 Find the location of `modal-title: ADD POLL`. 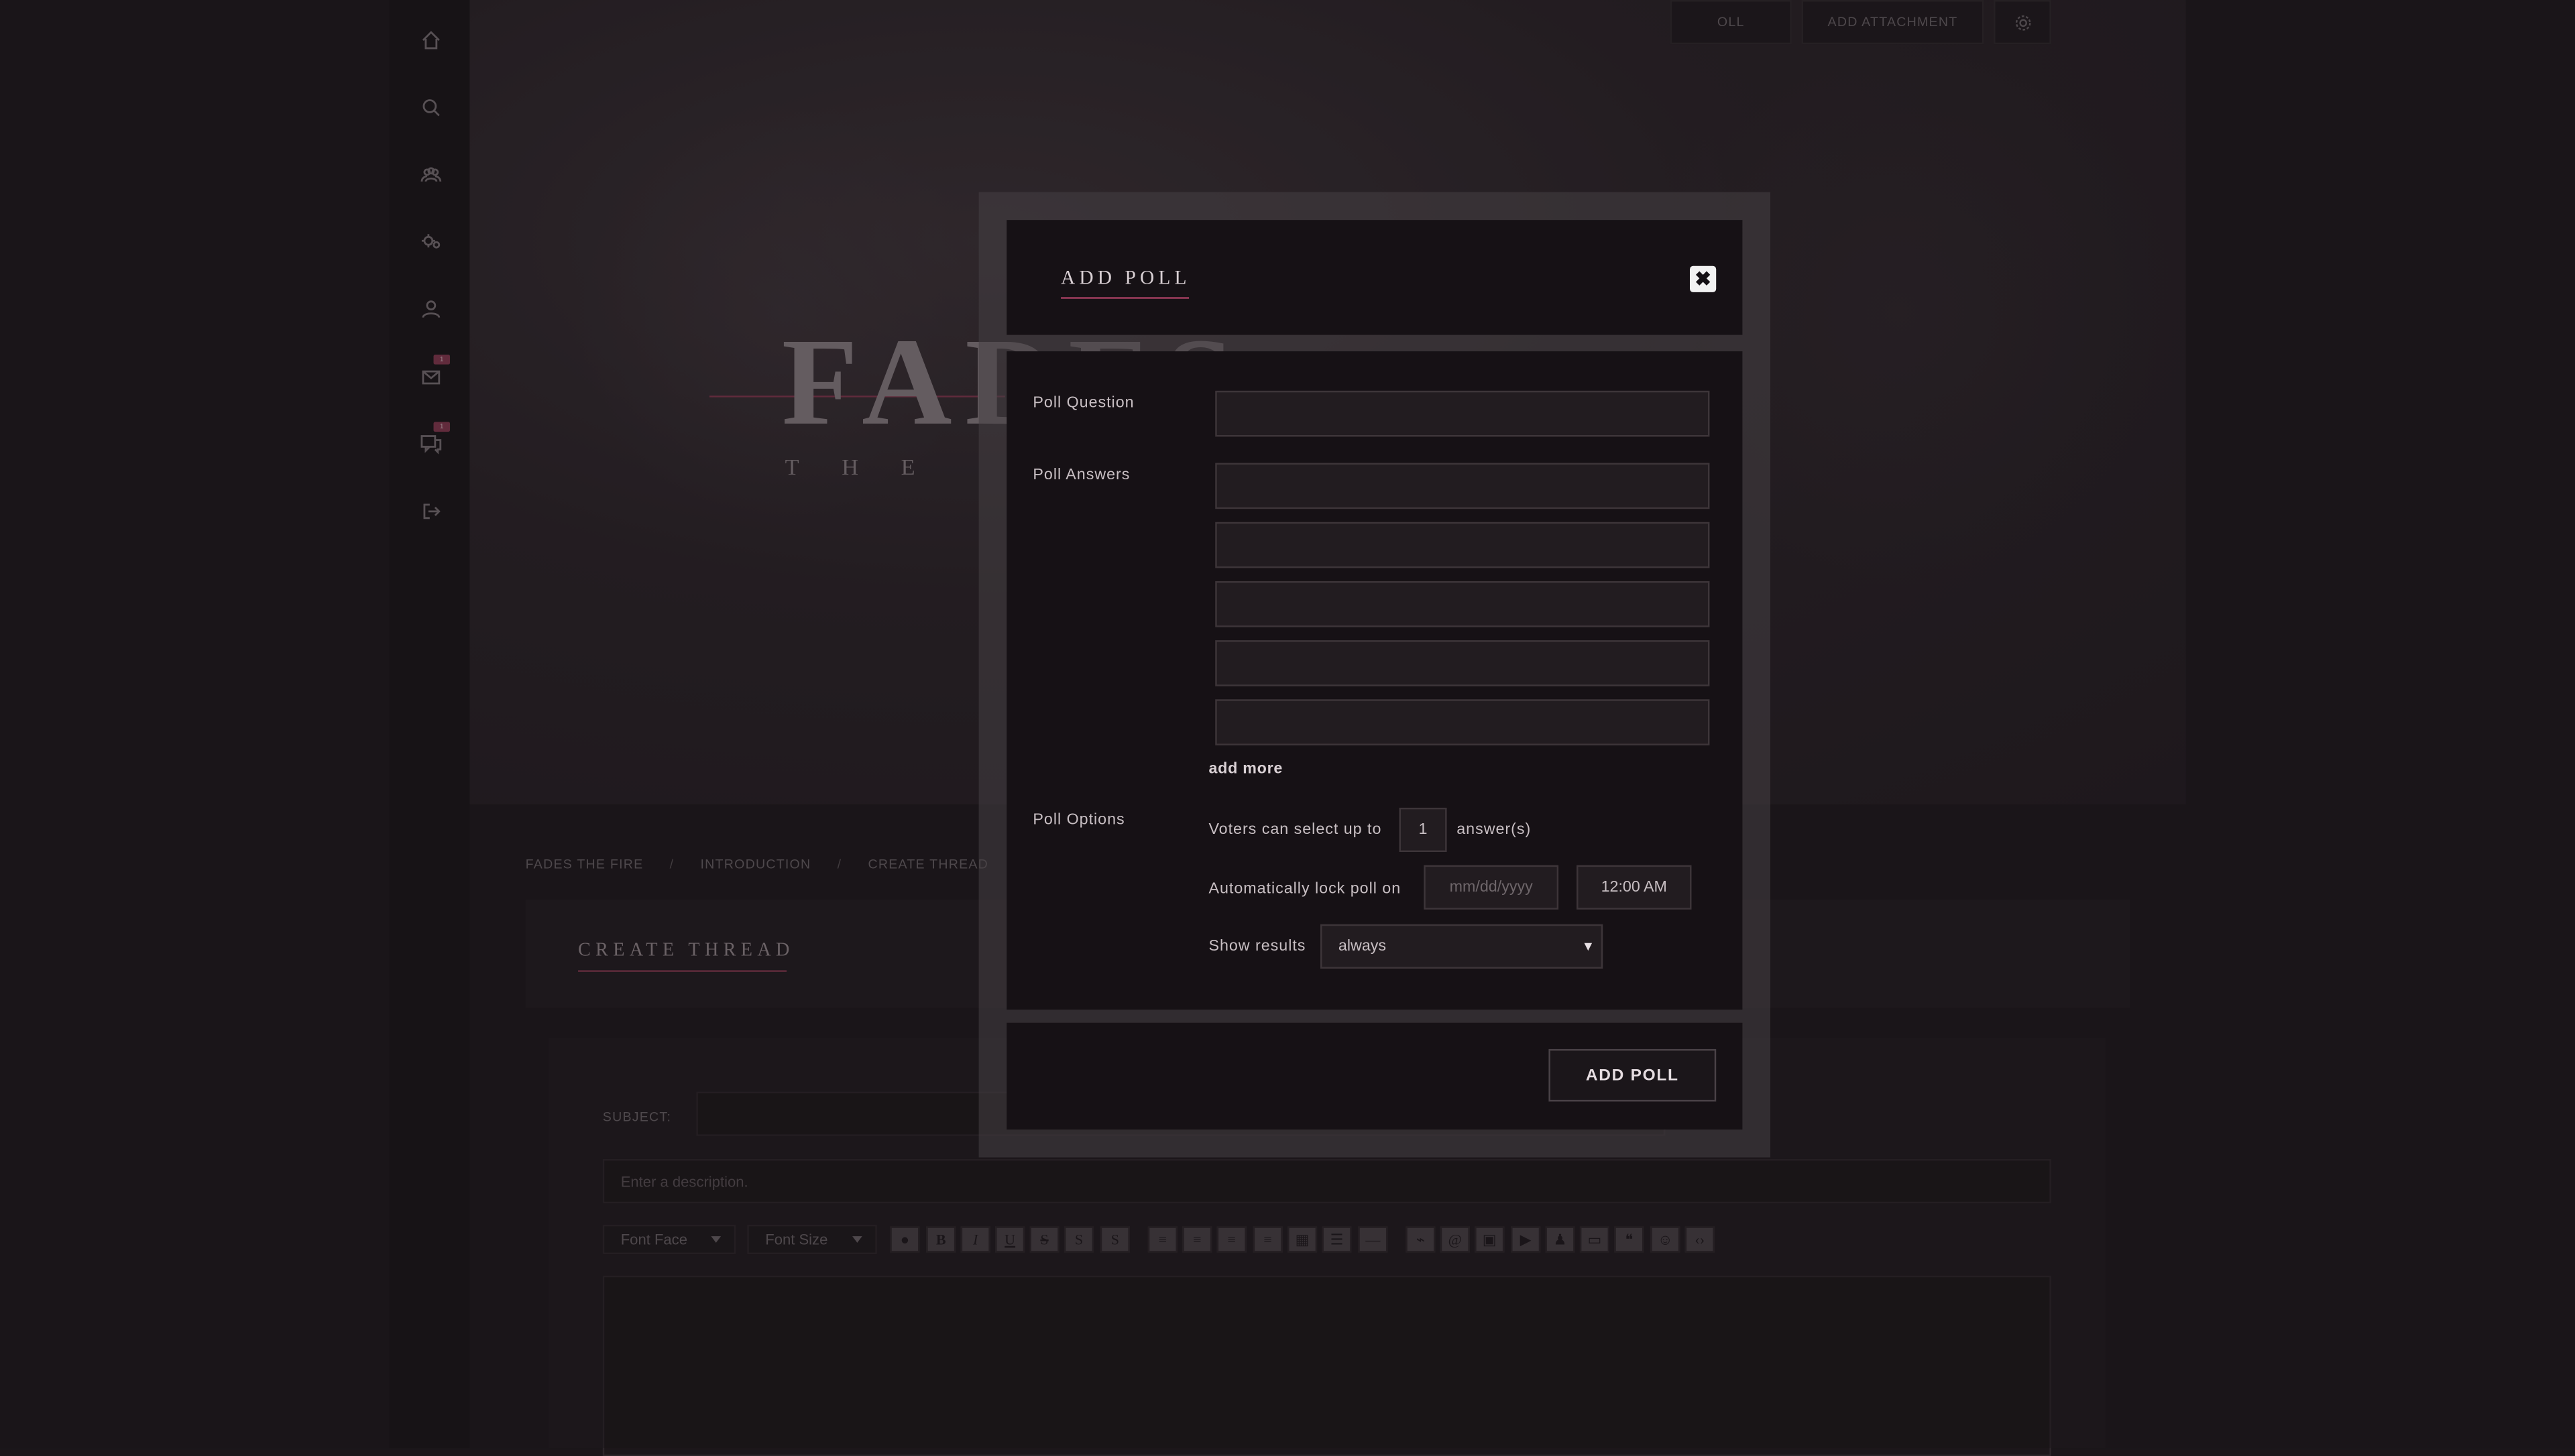

modal-title: ADD POLL is located at coordinates (1126, 277).